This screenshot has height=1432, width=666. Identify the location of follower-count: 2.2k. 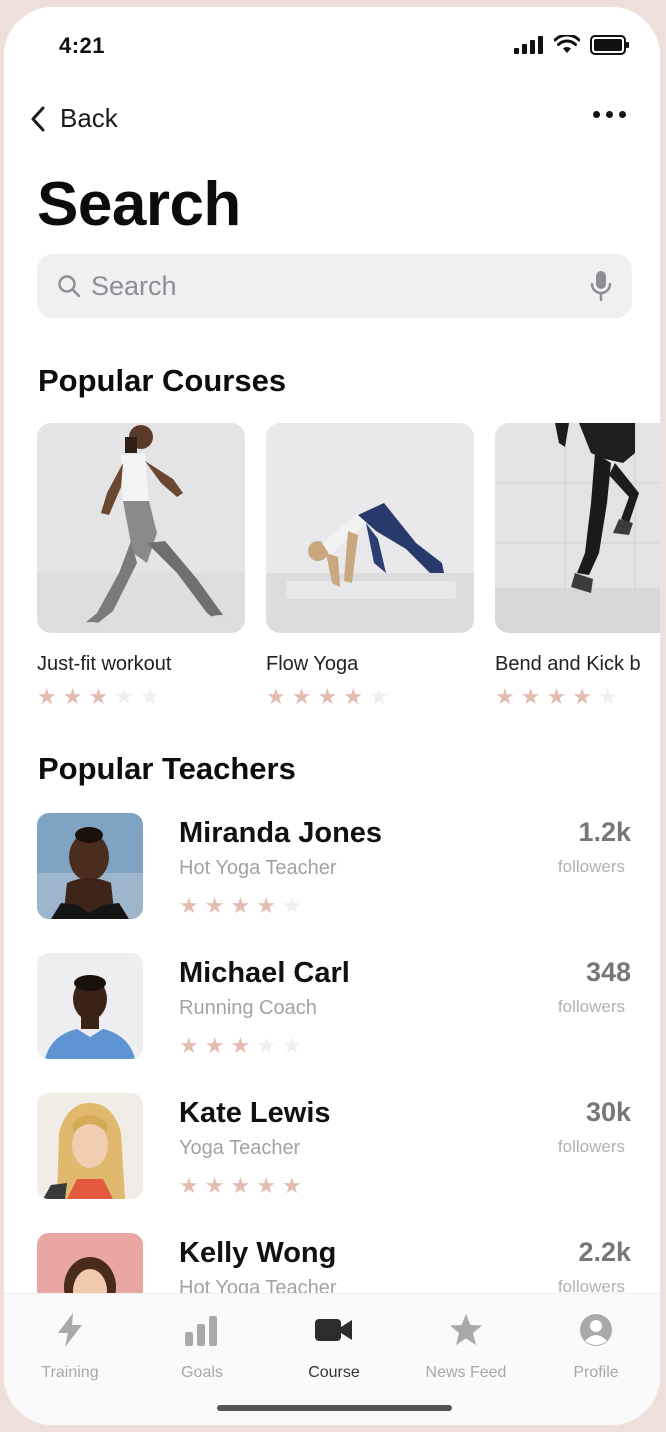
(604, 1252).